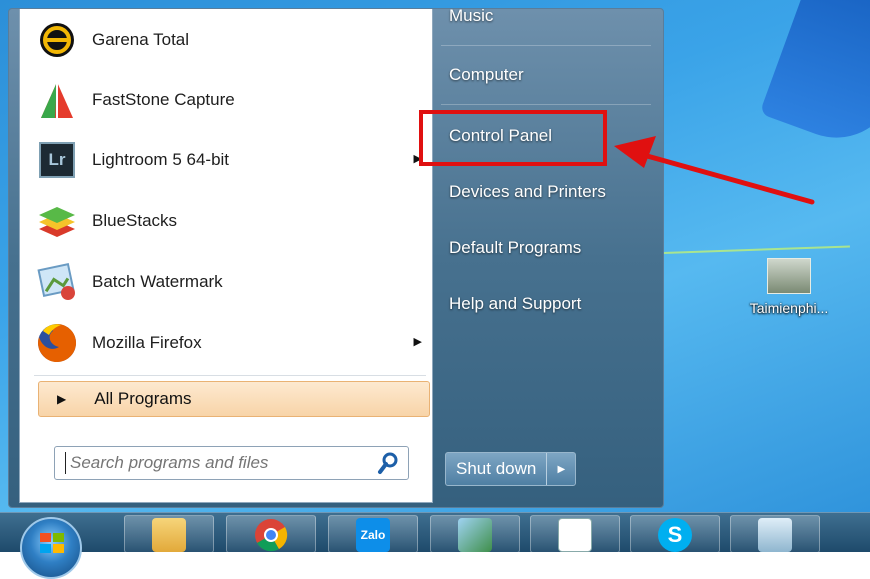  I want to click on program-item-lightroom: Lr Lightroom 5 64-bit ▶, so click(229, 160).